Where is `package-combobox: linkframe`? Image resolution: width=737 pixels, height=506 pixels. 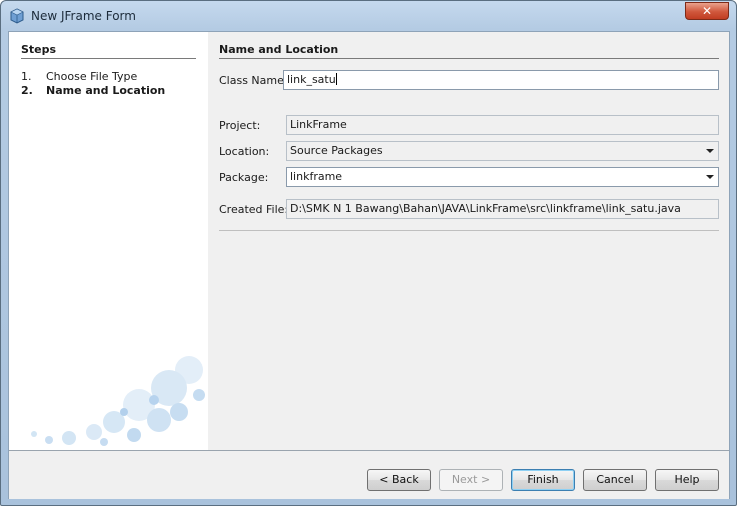
package-combobox: linkframe is located at coordinates (502, 177).